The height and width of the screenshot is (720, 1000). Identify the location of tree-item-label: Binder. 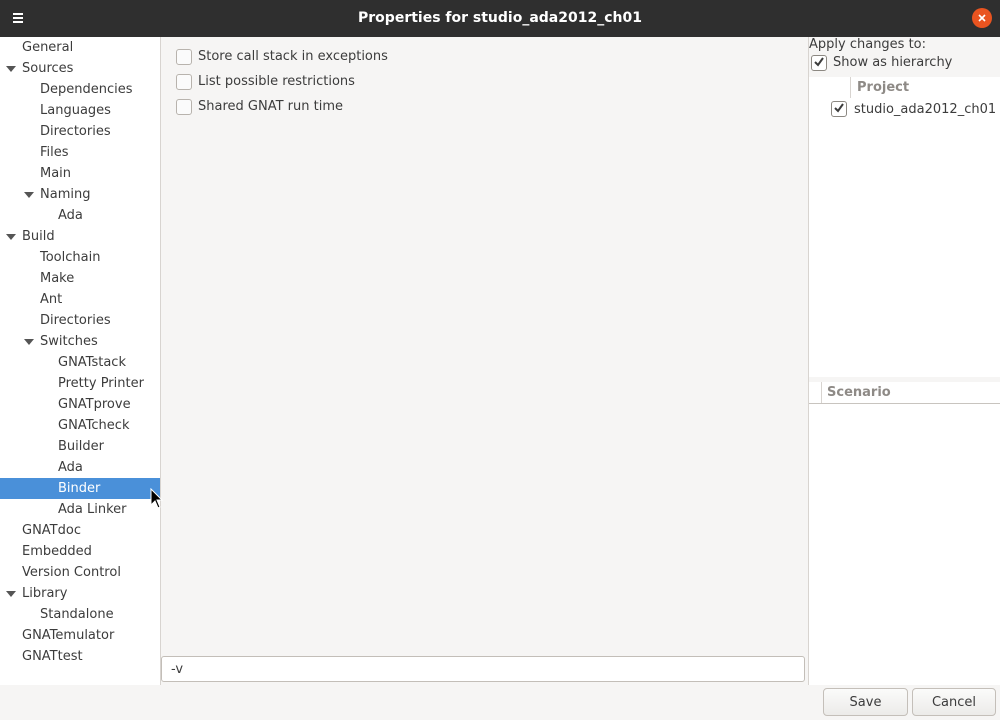
(79, 488).